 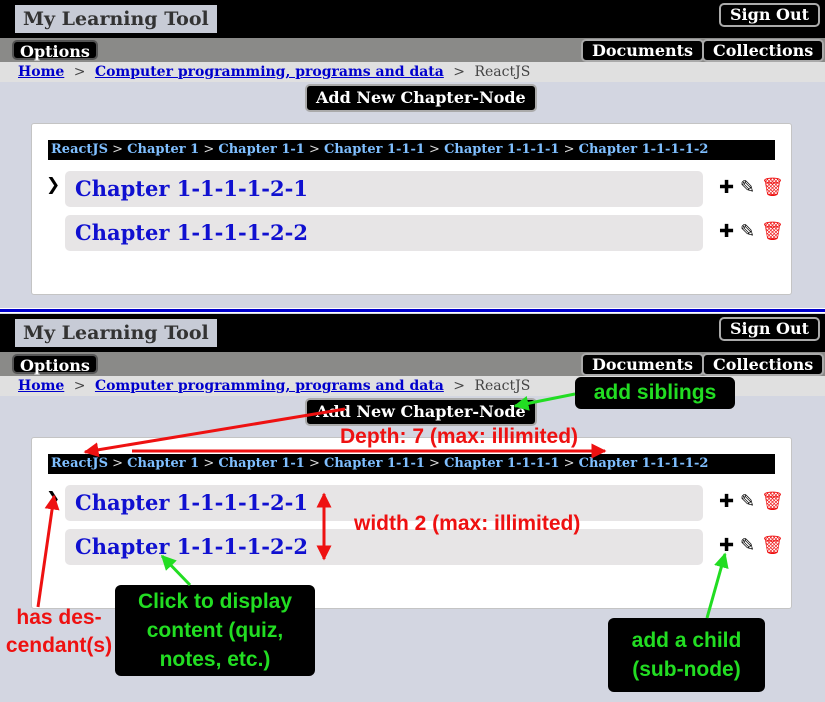 What do you see at coordinates (686, 640) in the screenshot?
I see `annotation-line: add a child` at bounding box center [686, 640].